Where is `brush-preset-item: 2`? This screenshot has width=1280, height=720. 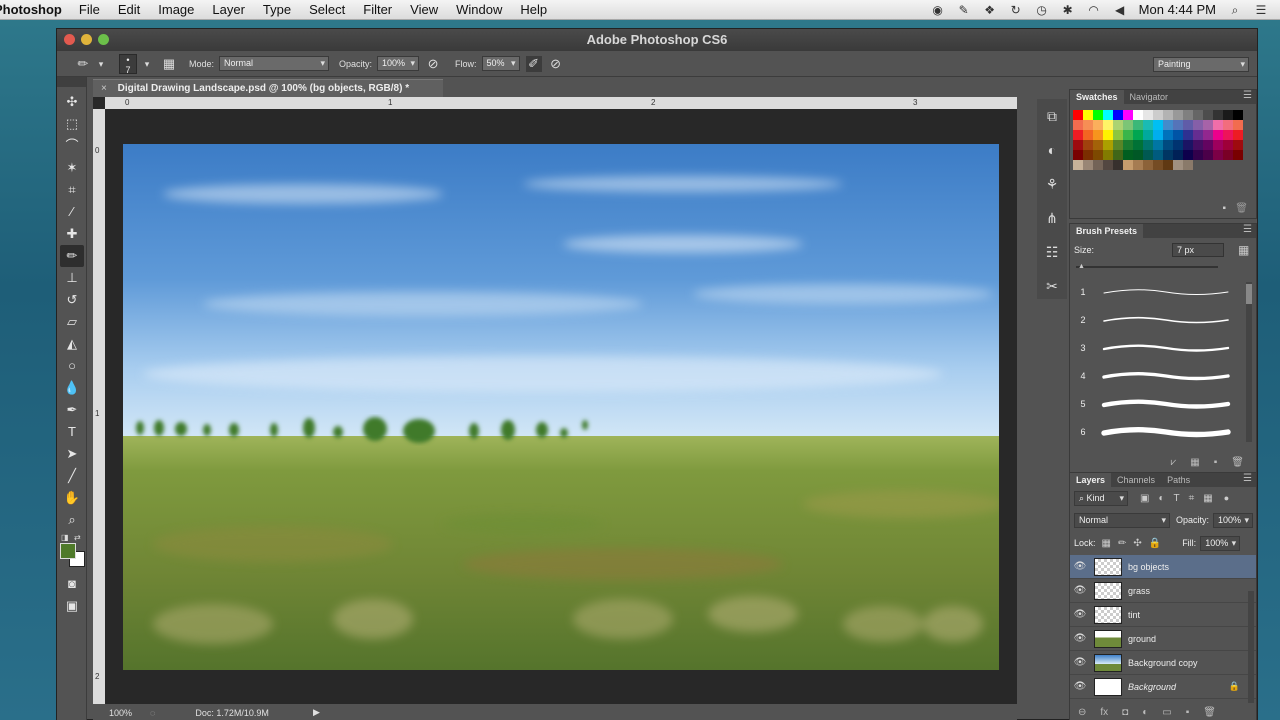 brush-preset-item: 2 is located at coordinates (1163, 320).